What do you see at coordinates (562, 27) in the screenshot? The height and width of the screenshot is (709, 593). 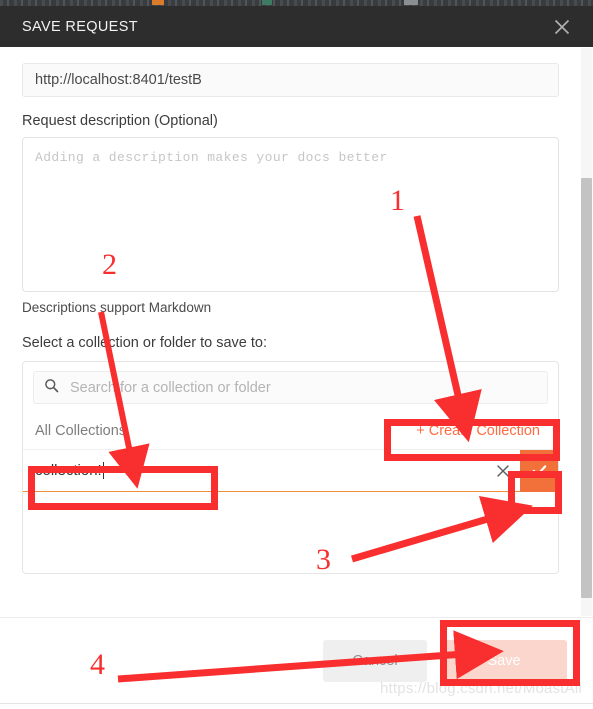 I see `close-icon` at bounding box center [562, 27].